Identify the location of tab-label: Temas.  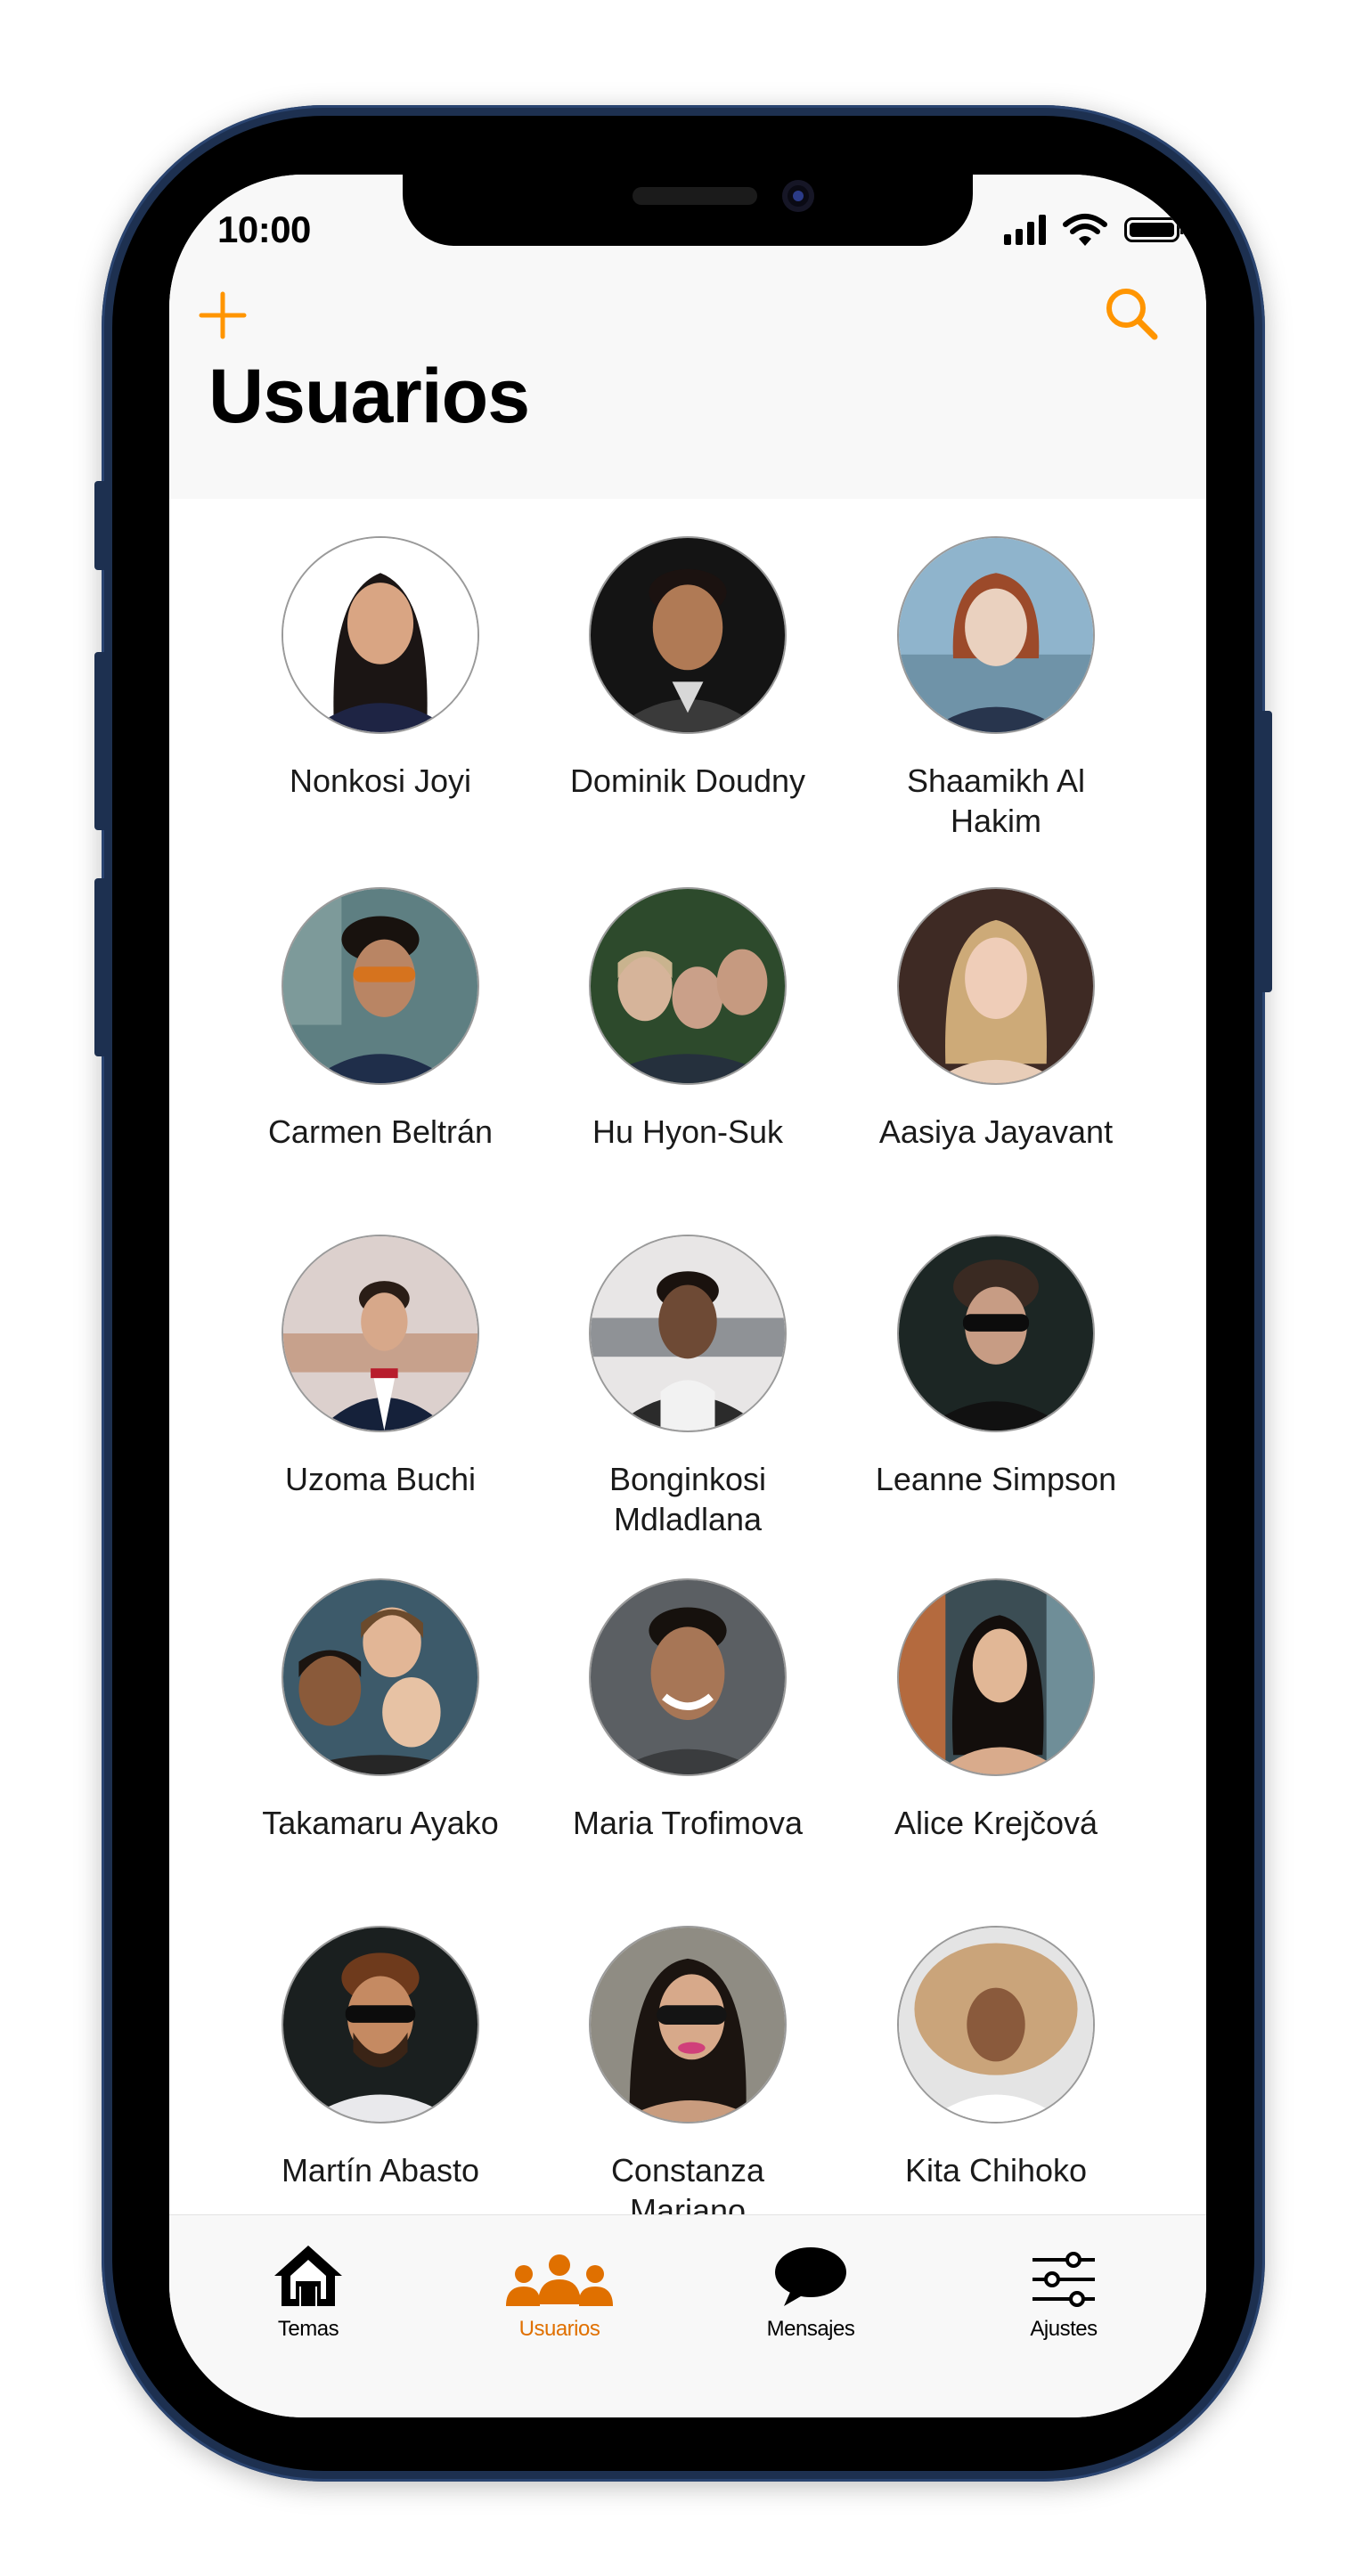
(308, 2329).